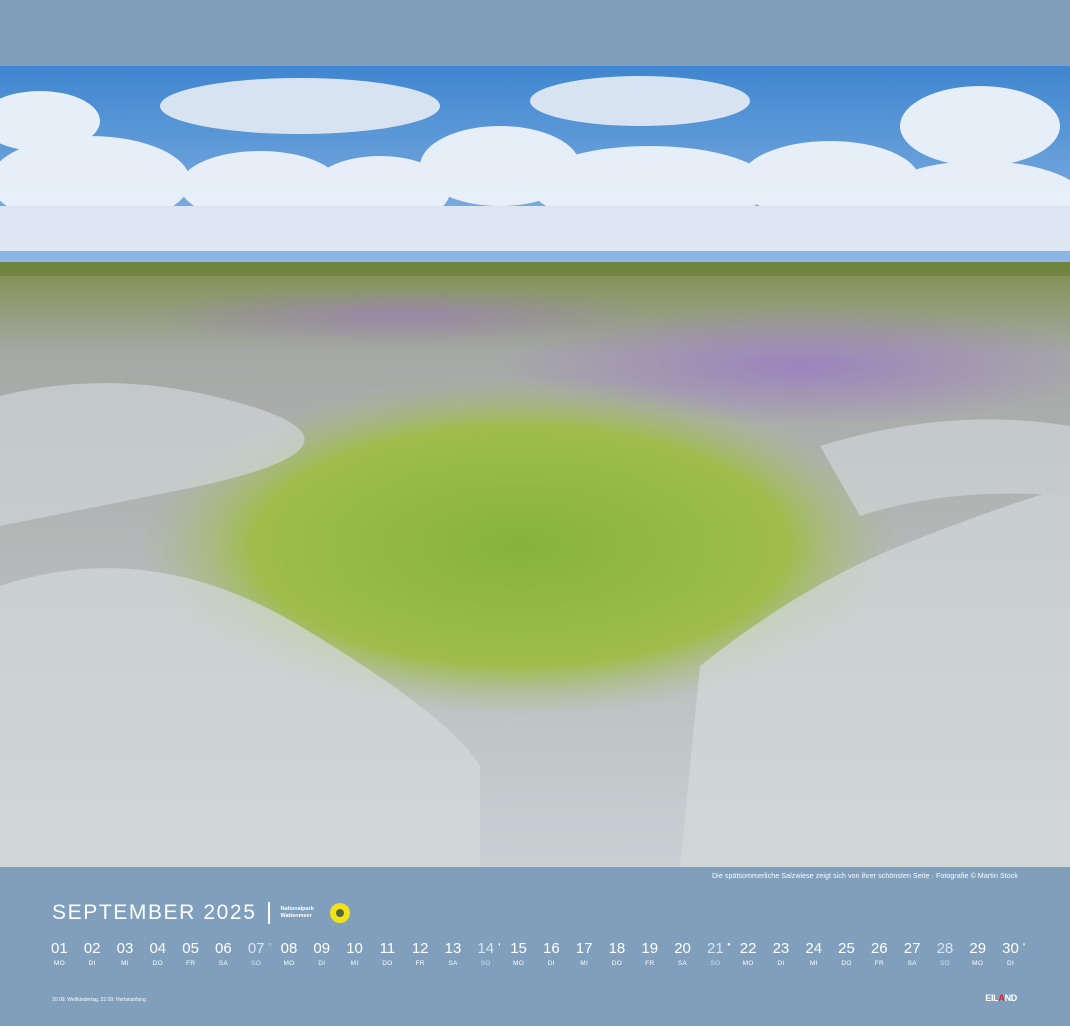 The height and width of the screenshot is (1026, 1070). I want to click on day-cell: 07 SO ○, so click(256, 953).